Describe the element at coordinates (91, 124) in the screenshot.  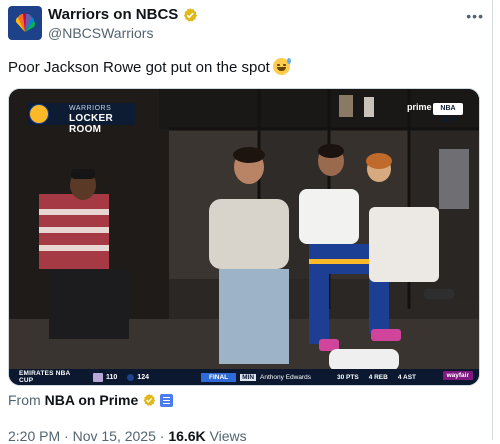
I see `locker-room-label: LOCKER ROOM` at that location.